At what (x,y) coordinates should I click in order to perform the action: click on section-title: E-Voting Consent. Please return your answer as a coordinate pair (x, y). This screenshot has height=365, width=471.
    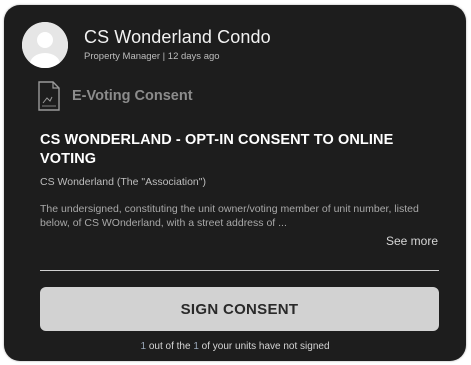
    Looking at the image, I should click on (132, 96).